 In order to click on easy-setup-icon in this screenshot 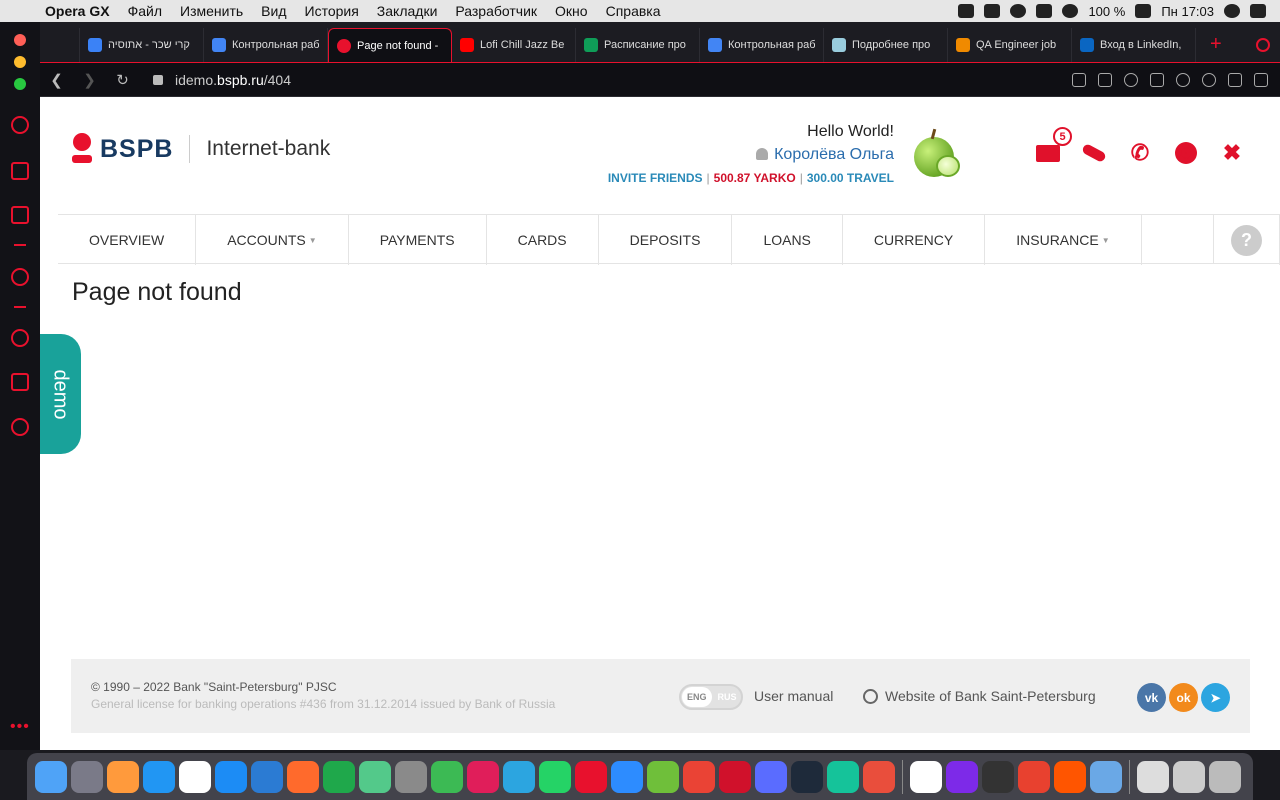, I will do `click(1261, 79)`.